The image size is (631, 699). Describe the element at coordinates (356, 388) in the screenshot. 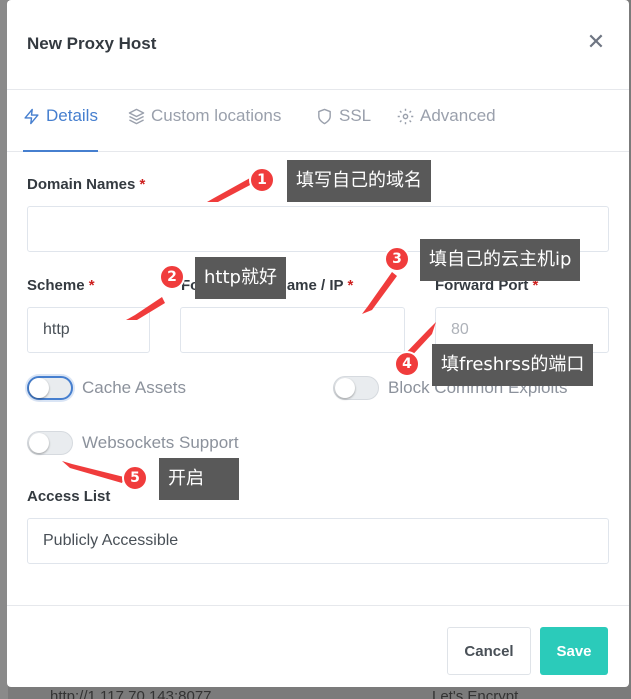

I see `block-exploits-toggle` at that location.